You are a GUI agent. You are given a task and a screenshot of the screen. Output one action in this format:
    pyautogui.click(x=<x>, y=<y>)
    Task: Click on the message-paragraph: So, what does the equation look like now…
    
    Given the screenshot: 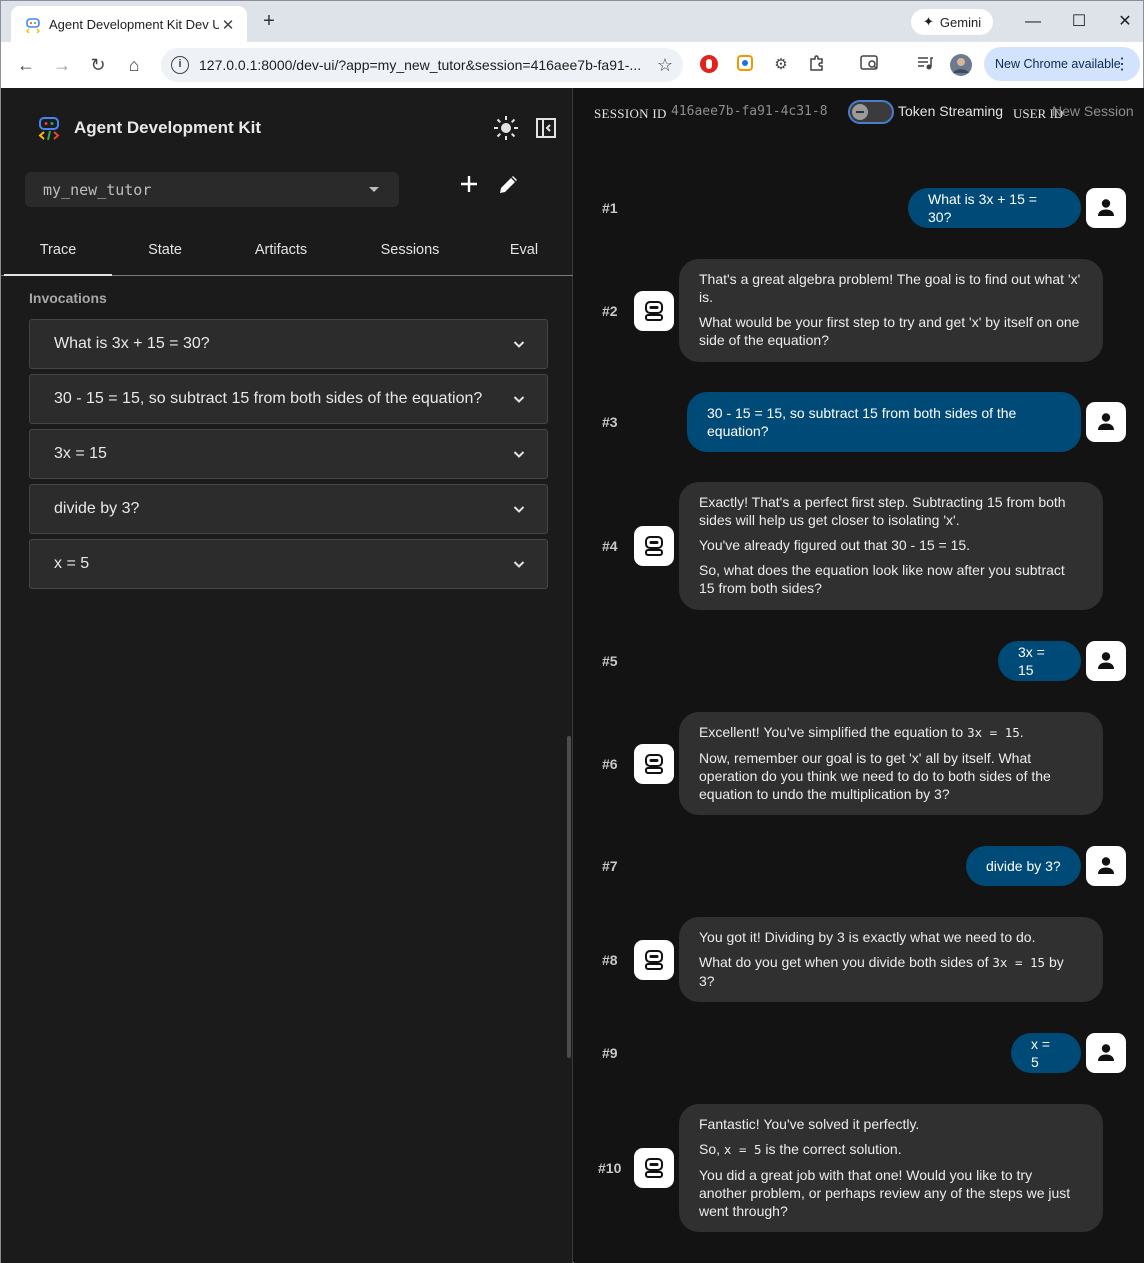 What is the action you would take?
    pyautogui.click(x=882, y=579)
    